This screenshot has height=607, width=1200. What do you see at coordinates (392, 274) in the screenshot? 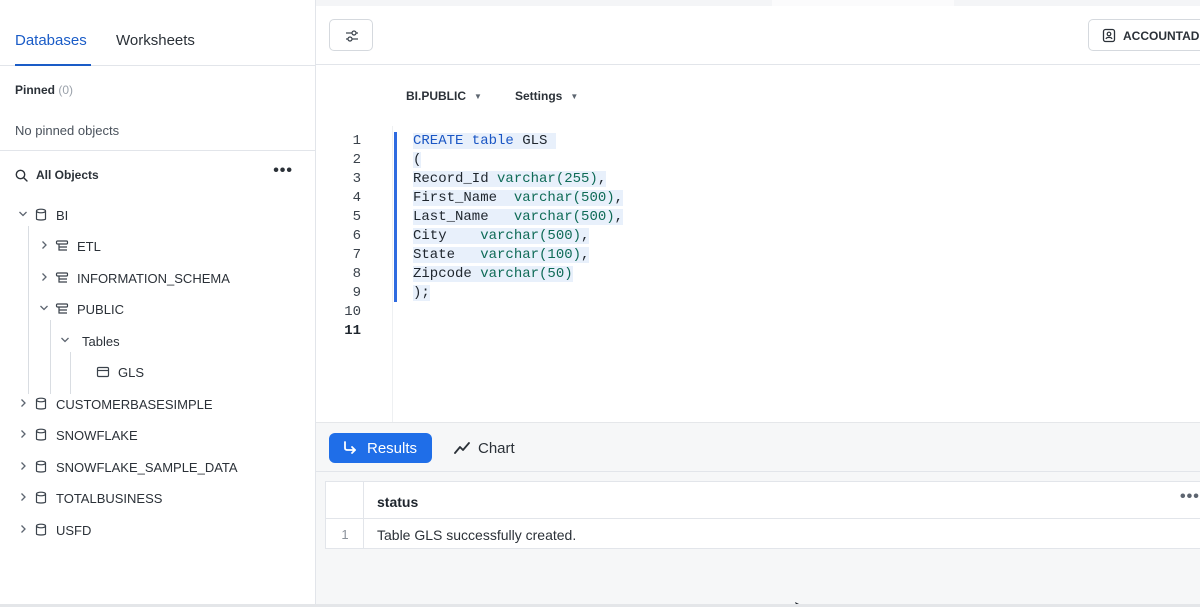
I see `gutter-divider` at bounding box center [392, 274].